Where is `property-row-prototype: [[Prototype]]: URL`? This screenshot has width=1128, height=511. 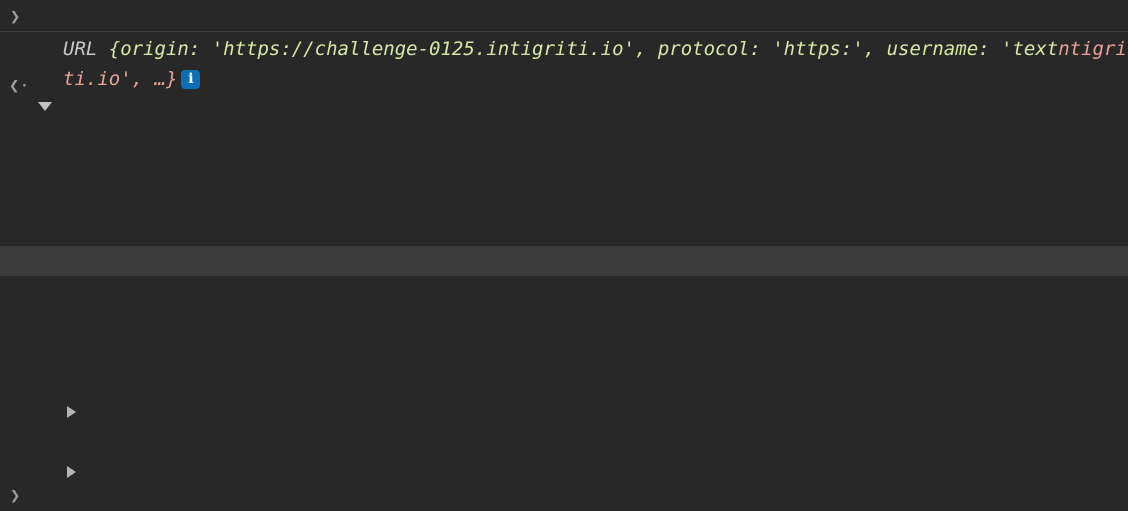 property-row-prototype: [[Prototype]]: URL is located at coordinates (564, 471).